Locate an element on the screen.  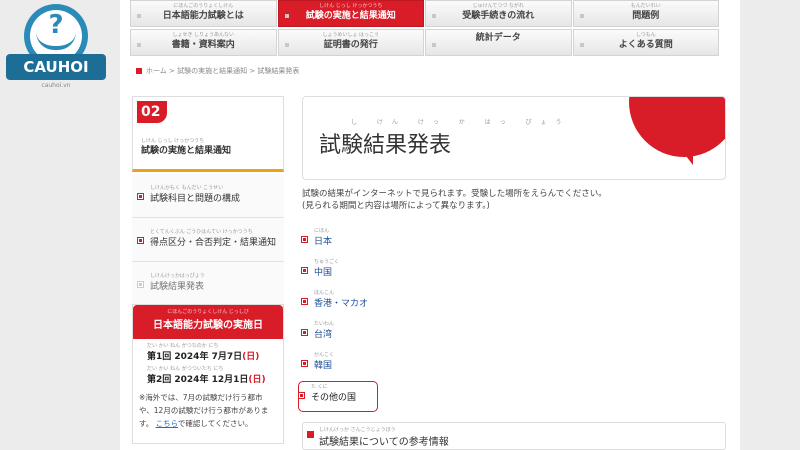
nav-exam-results: しけん じっし けっかつうち 試験の実施と結果通知 is located at coordinates (350, 13).